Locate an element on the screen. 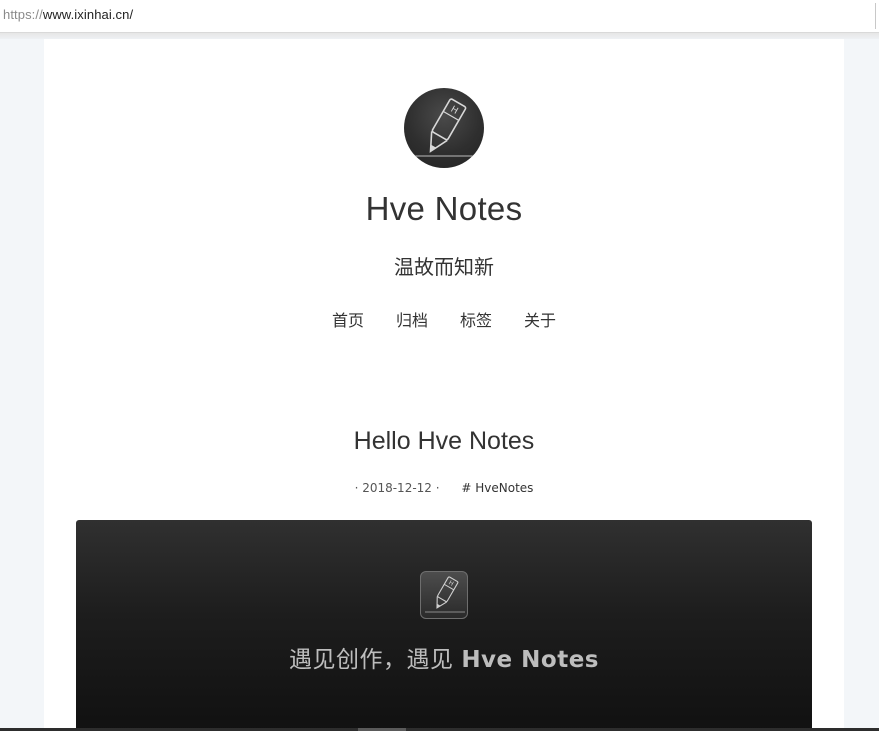  post-meta: · 2018-12-12 · # HveNotes is located at coordinates (444, 488).